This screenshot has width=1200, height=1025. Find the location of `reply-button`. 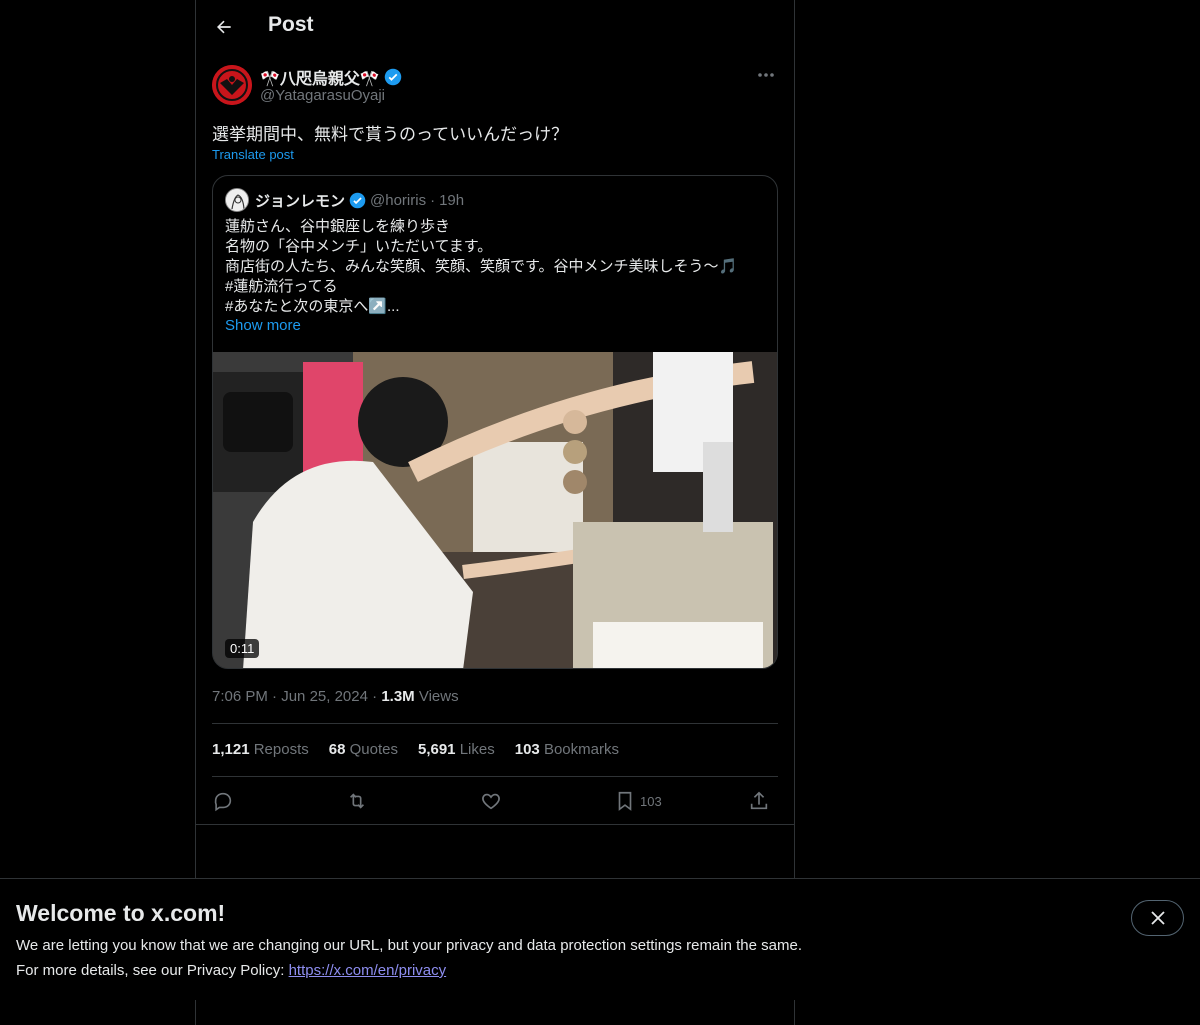

reply-button is located at coordinates (223, 801).